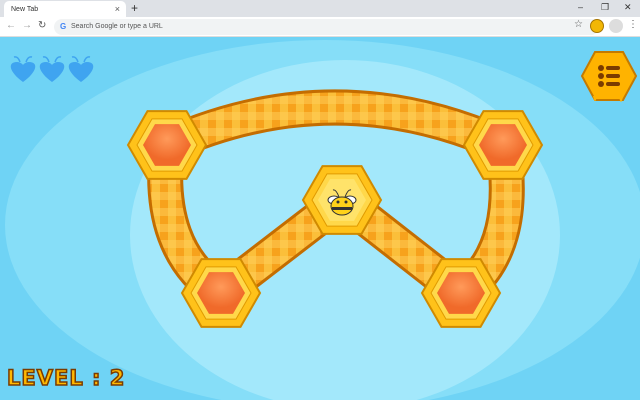  I want to click on profile-avatar, so click(597, 26).